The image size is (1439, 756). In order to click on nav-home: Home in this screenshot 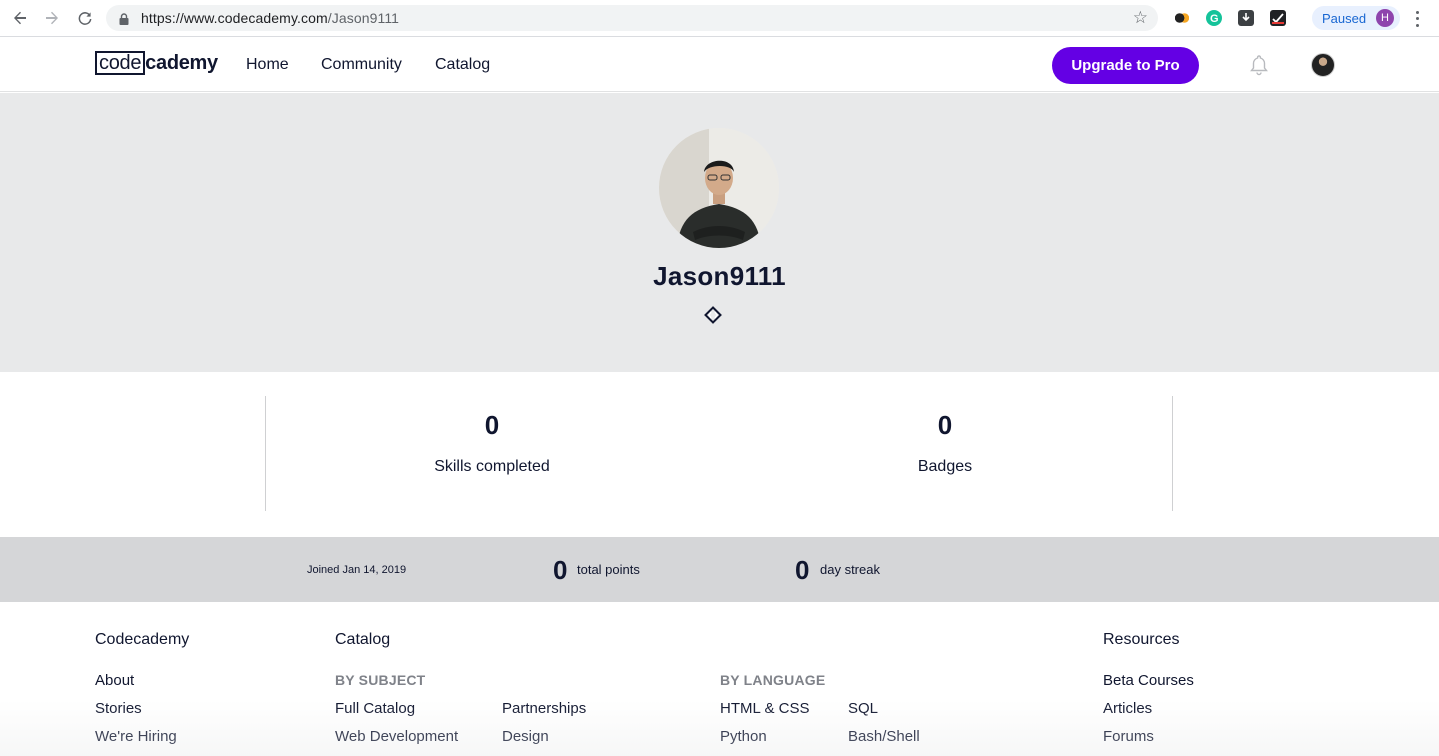, I will do `click(267, 65)`.